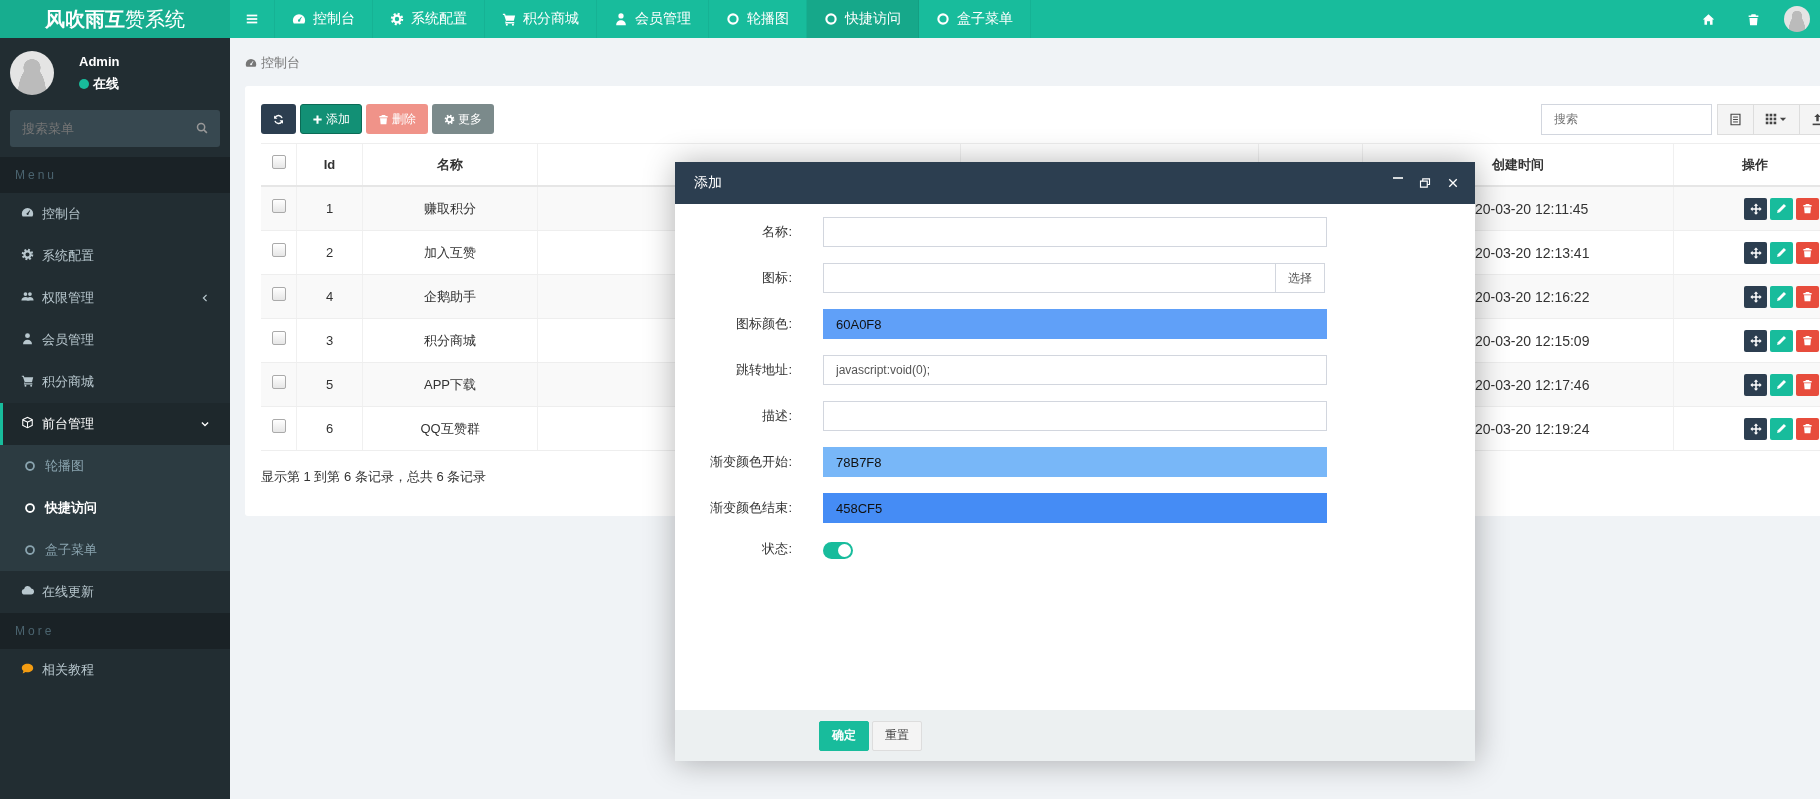  Describe the element at coordinates (1815, 119) in the screenshot. I see `export-icon` at that location.